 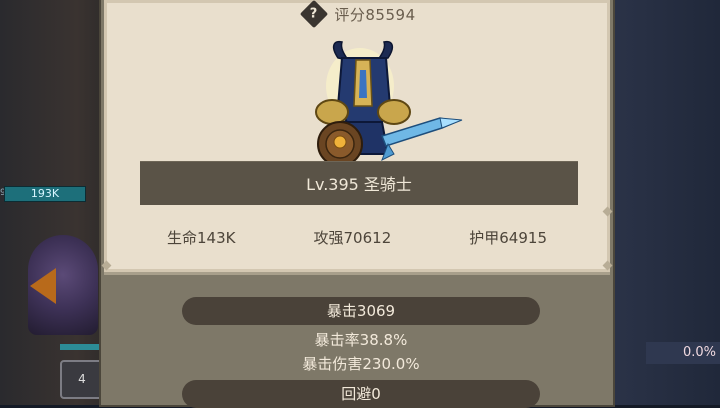 I want to click on detail-stat-crit-damage: 暴击伤害230.0%, so click(x=361, y=364).